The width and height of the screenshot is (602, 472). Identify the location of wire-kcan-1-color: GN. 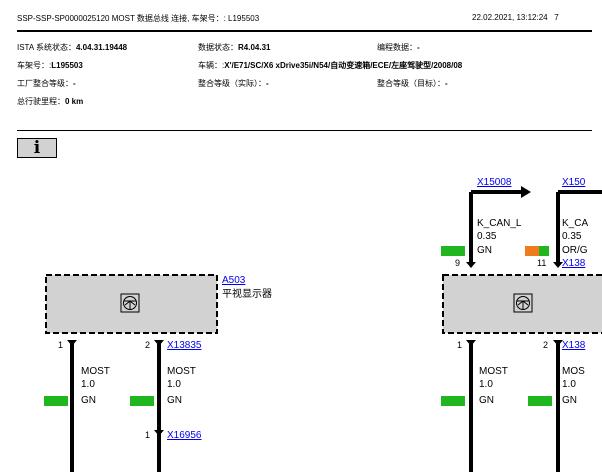
(484, 250).